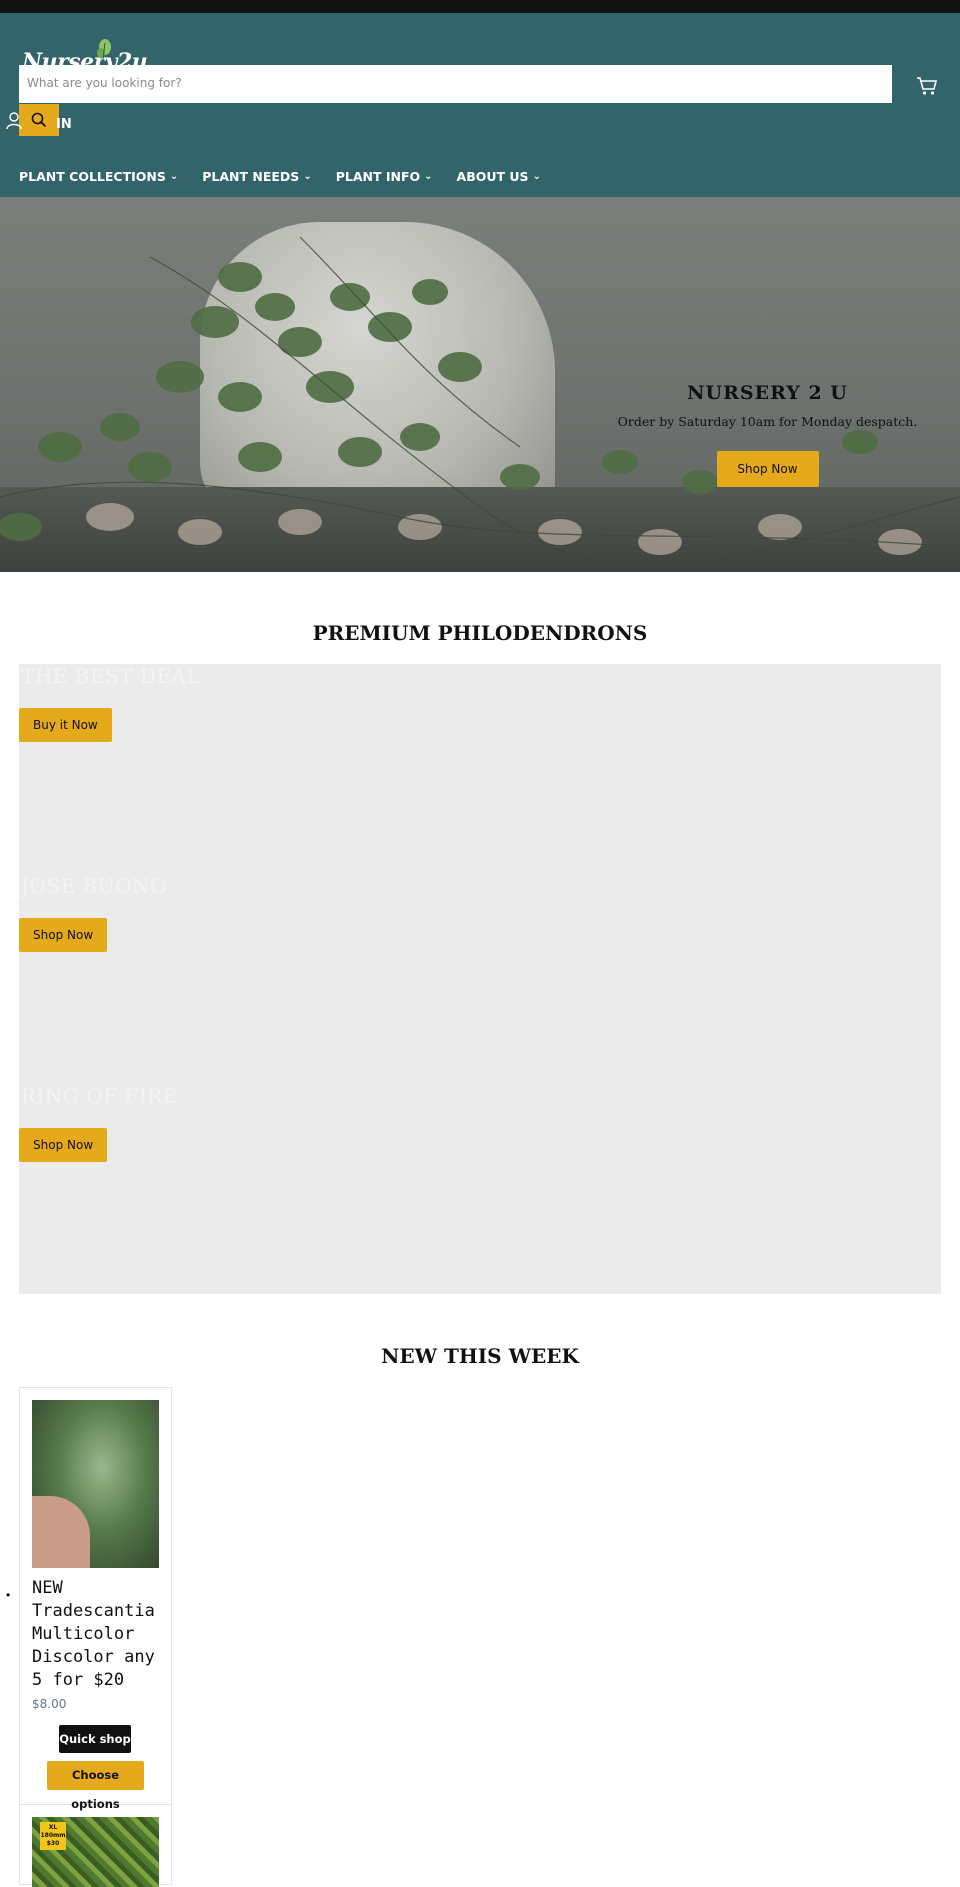 This screenshot has height=1887, width=960. I want to click on search-button, so click(39, 120).